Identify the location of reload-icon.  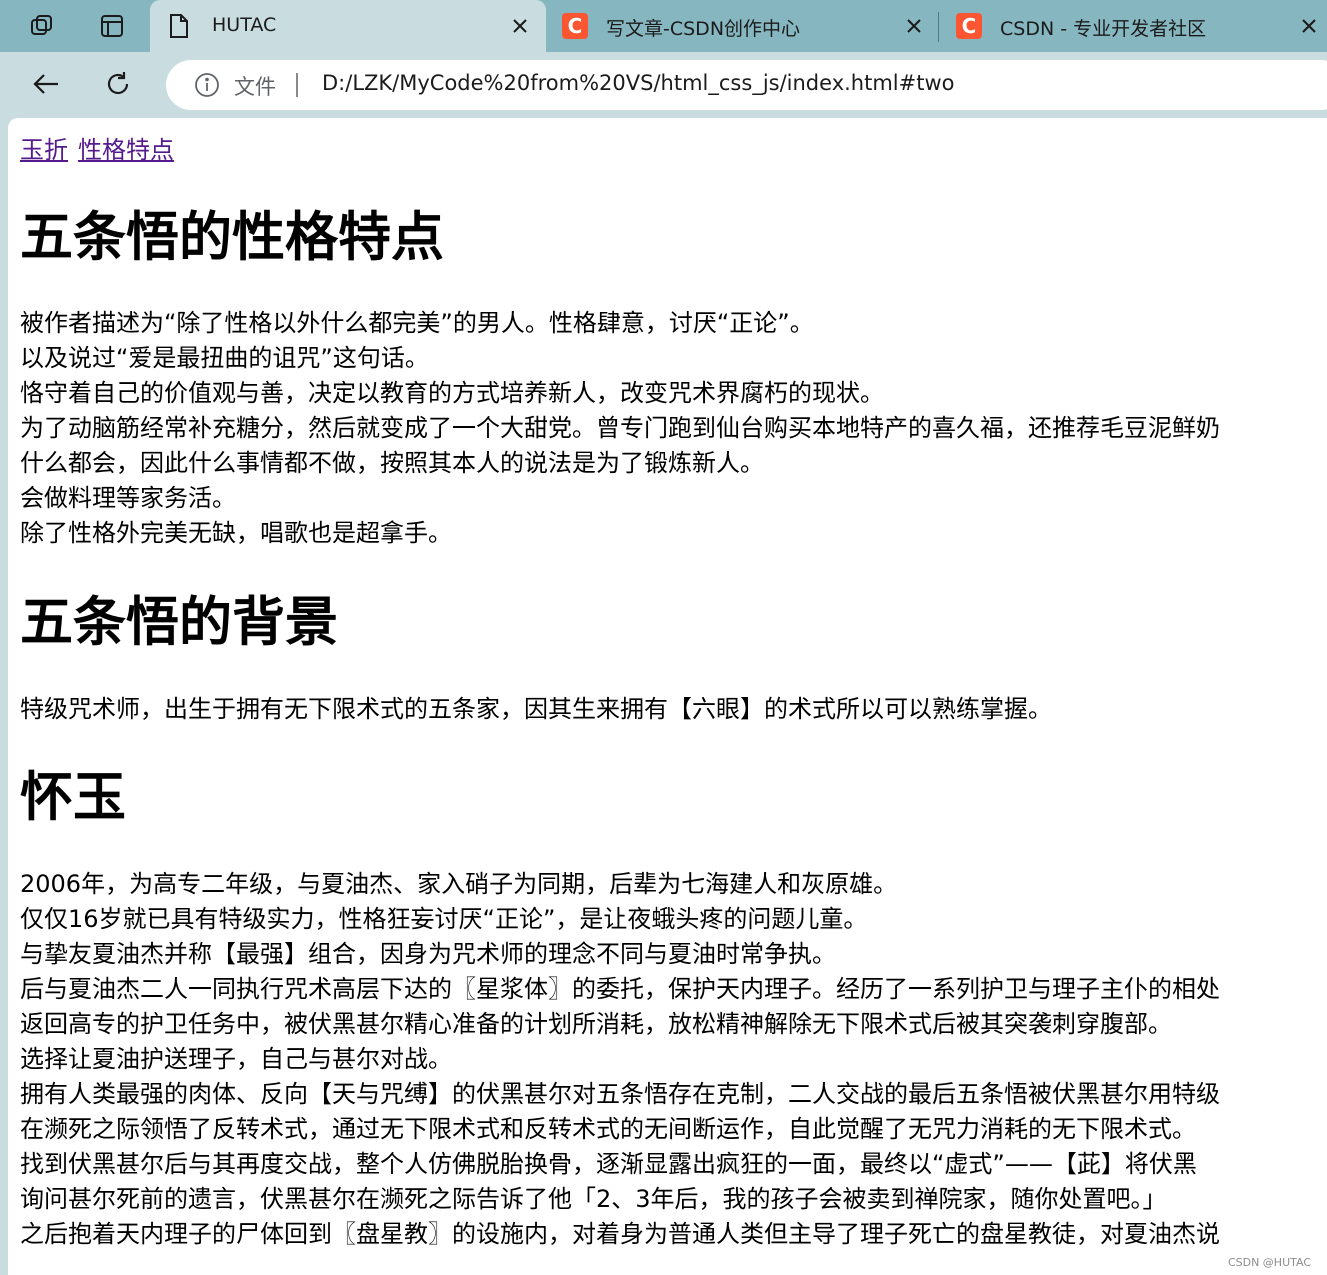
(118, 83).